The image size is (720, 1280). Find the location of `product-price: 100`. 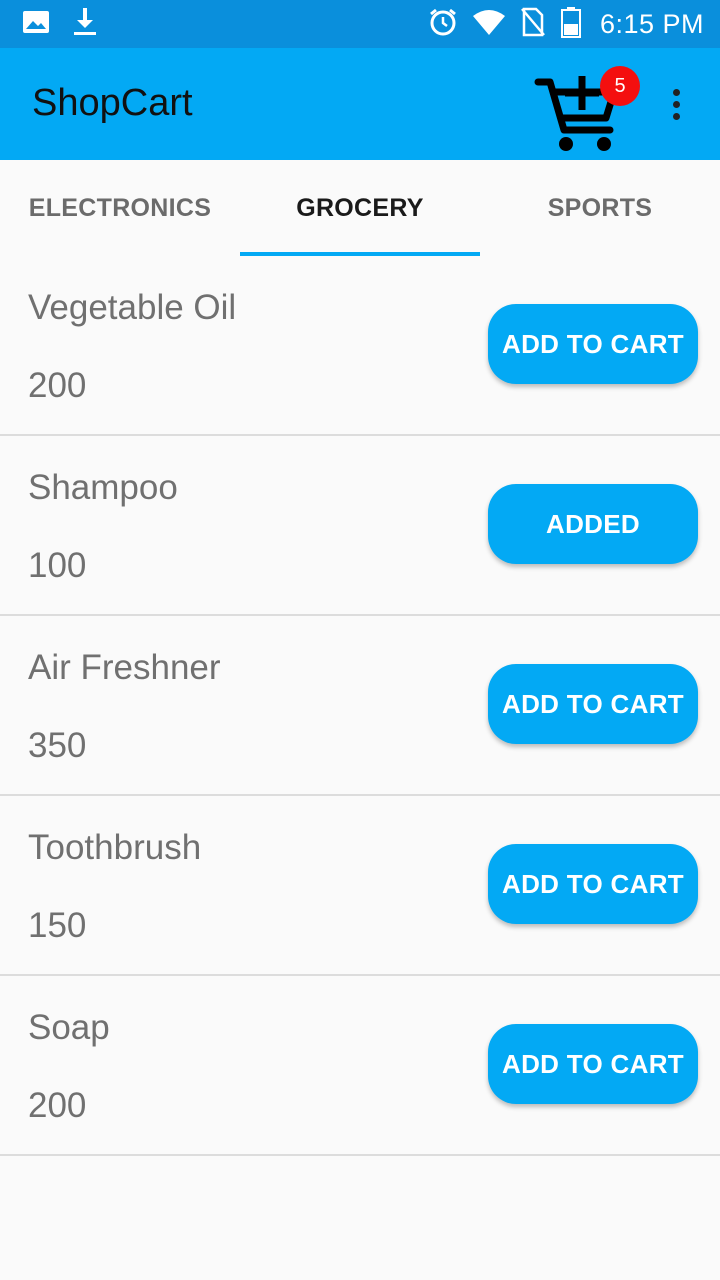

product-price: 100 is located at coordinates (57, 565).